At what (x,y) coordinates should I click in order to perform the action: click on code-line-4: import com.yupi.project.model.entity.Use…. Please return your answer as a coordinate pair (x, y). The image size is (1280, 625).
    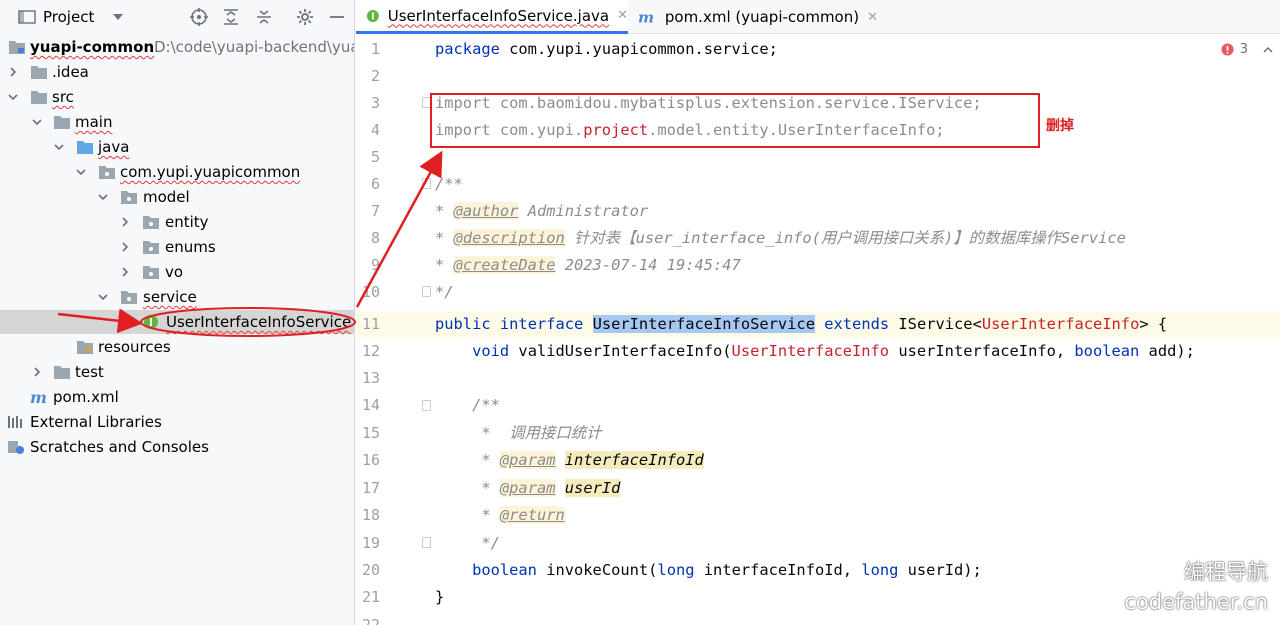
    Looking at the image, I should click on (690, 130).